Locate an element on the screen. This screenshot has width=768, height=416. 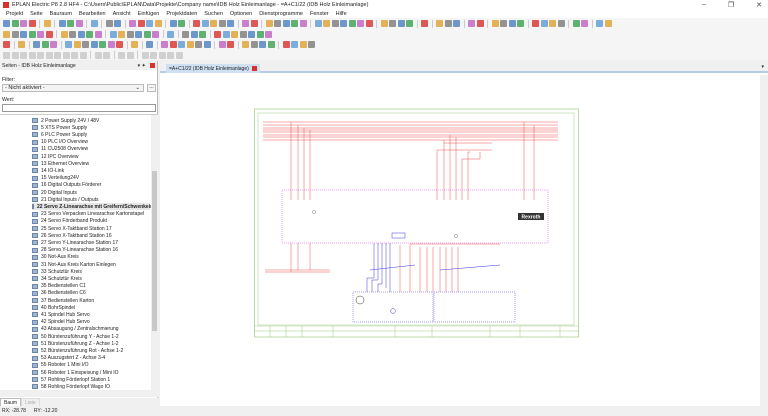
tree-item: 35 Bedienstellen C1 is located at coordinates (59, 286).